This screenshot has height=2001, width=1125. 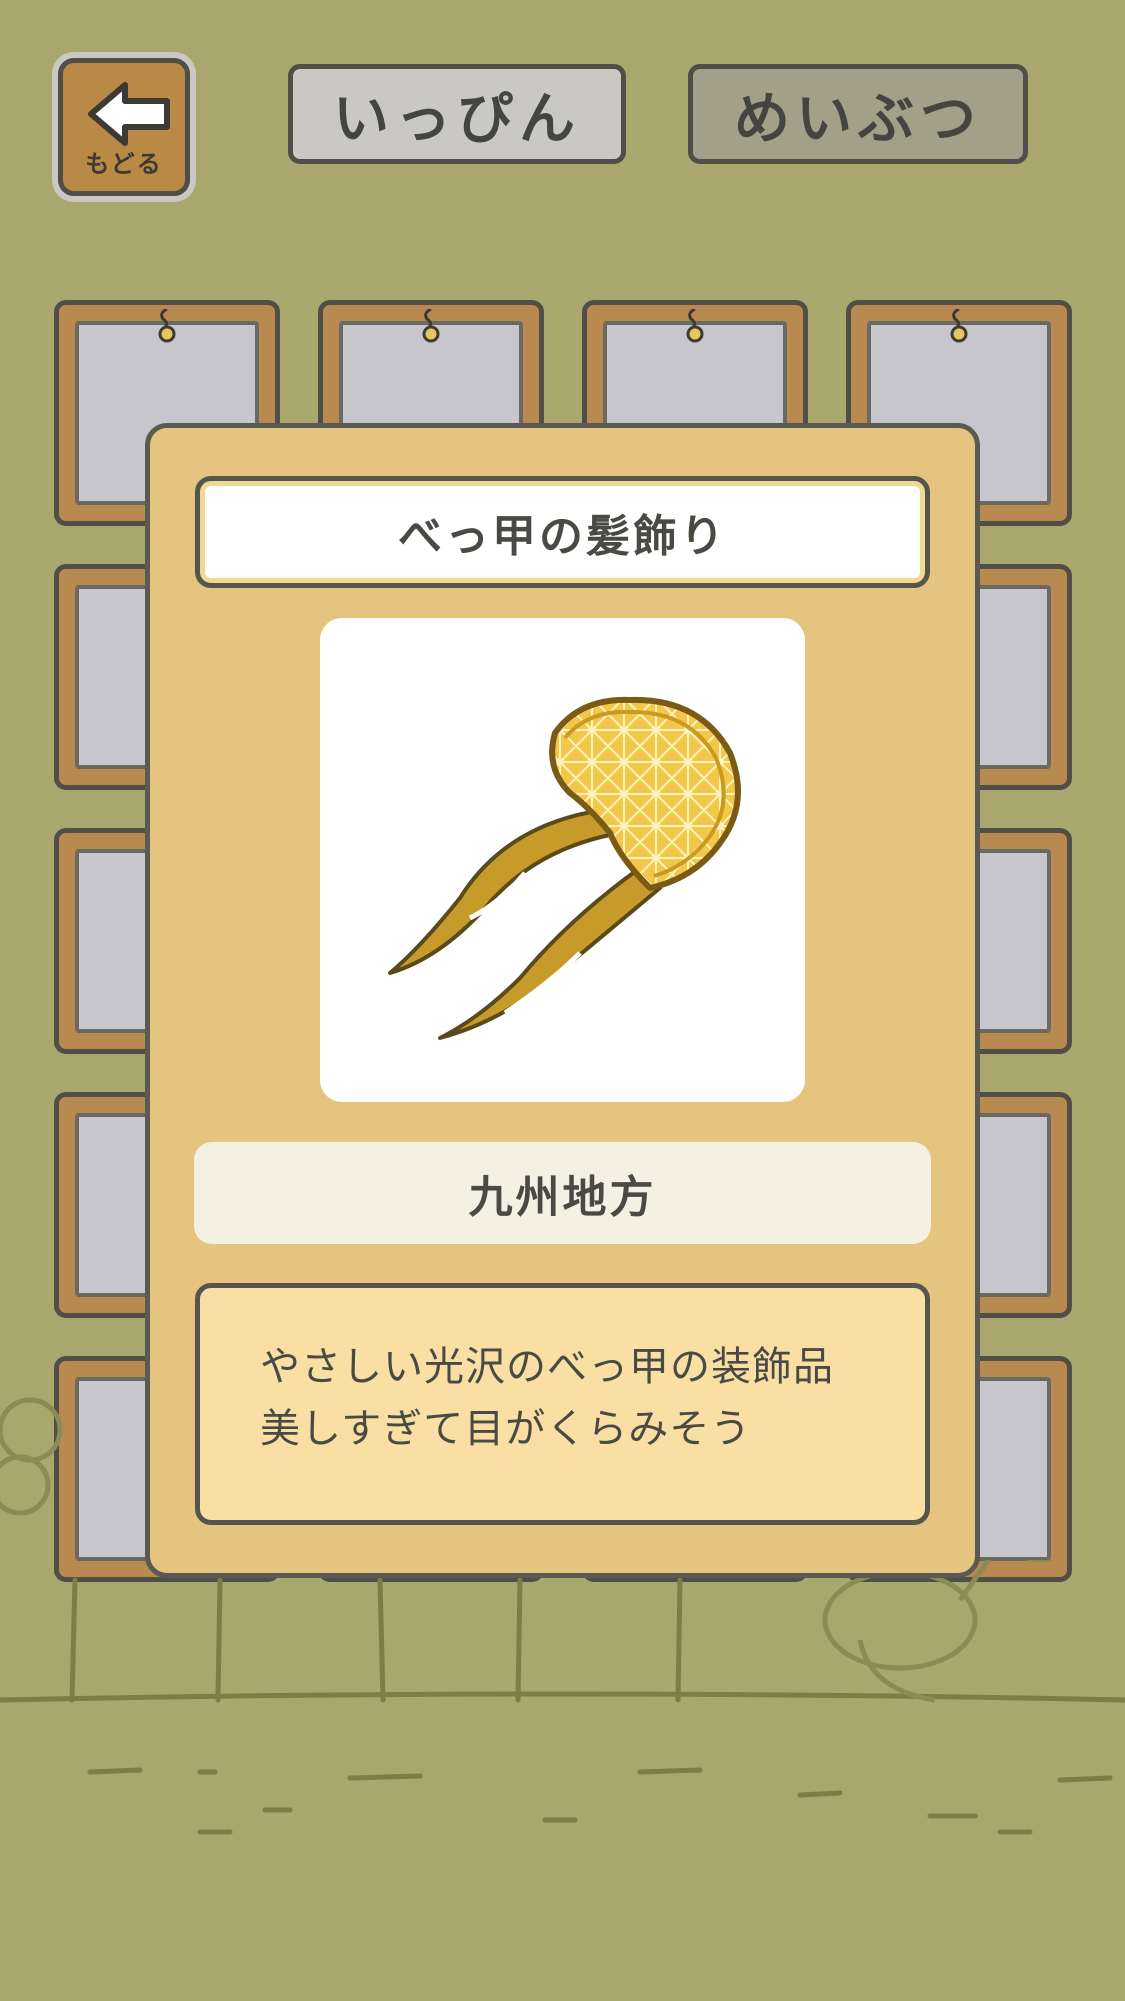 What do you see at coordinates (31, 1456) in the screenshot?
I see `clover-left-decoration` at bounding box center [31, 1456].